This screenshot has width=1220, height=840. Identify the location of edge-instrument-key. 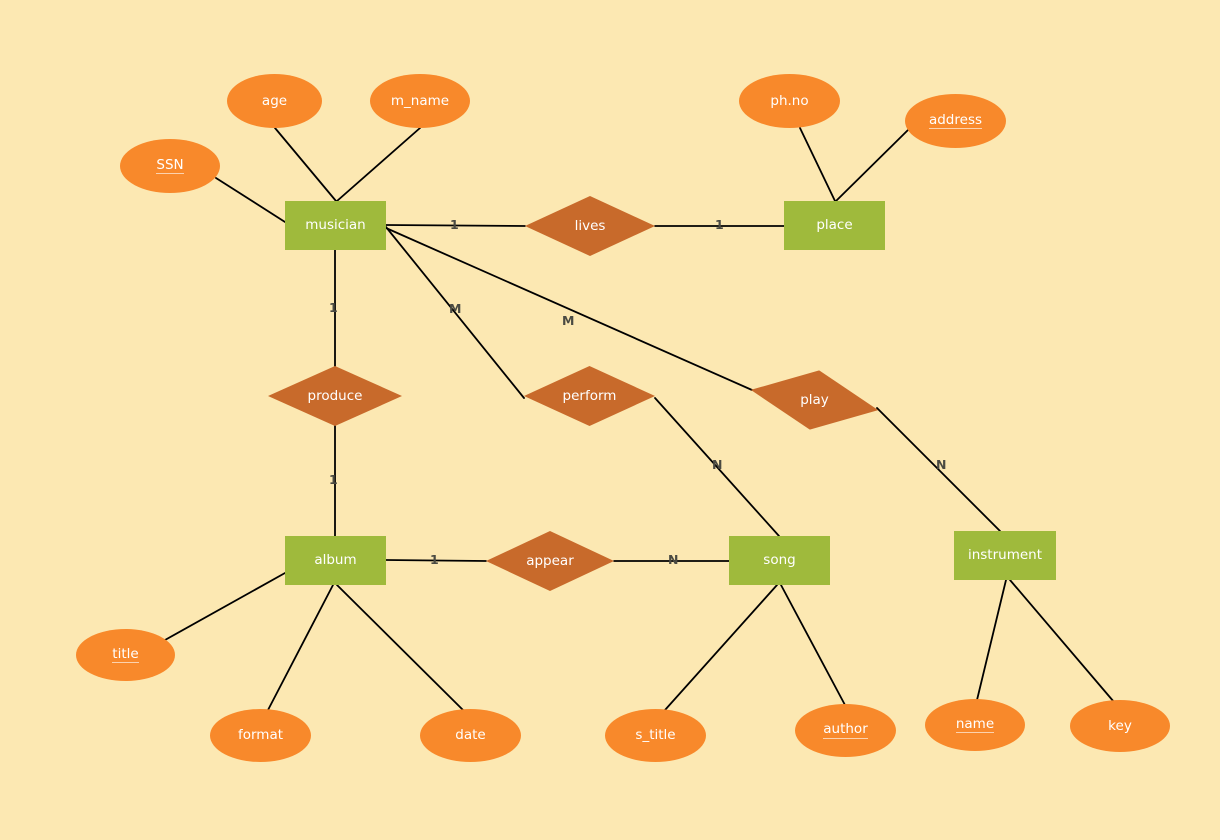
(1062, 641).